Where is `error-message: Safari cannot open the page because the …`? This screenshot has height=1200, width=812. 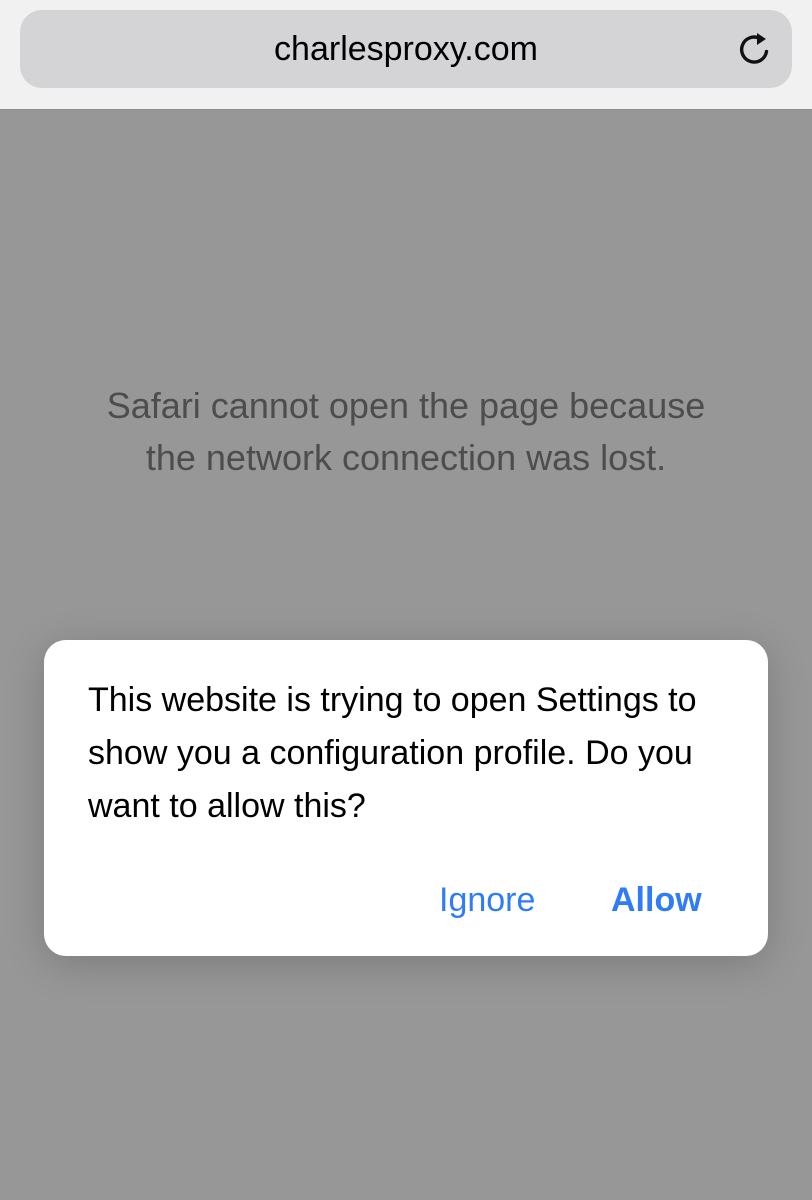 error-message: Safari cannot open the page because the … is located at coordinates (406, 431).